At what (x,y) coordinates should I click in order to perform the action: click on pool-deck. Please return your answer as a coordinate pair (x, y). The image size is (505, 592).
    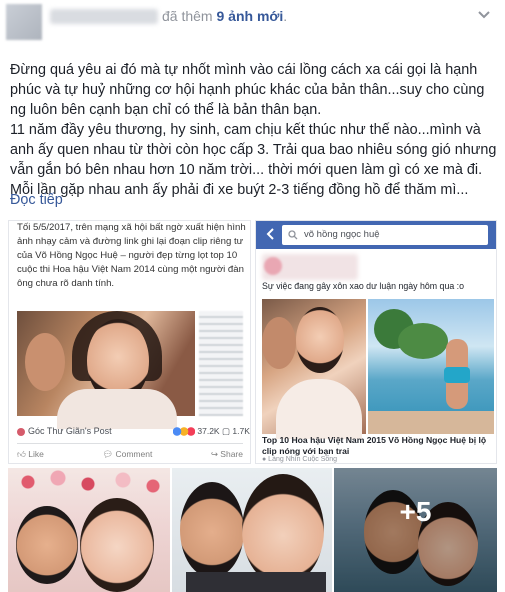
    Looking at the image, I should click on (431, 422).